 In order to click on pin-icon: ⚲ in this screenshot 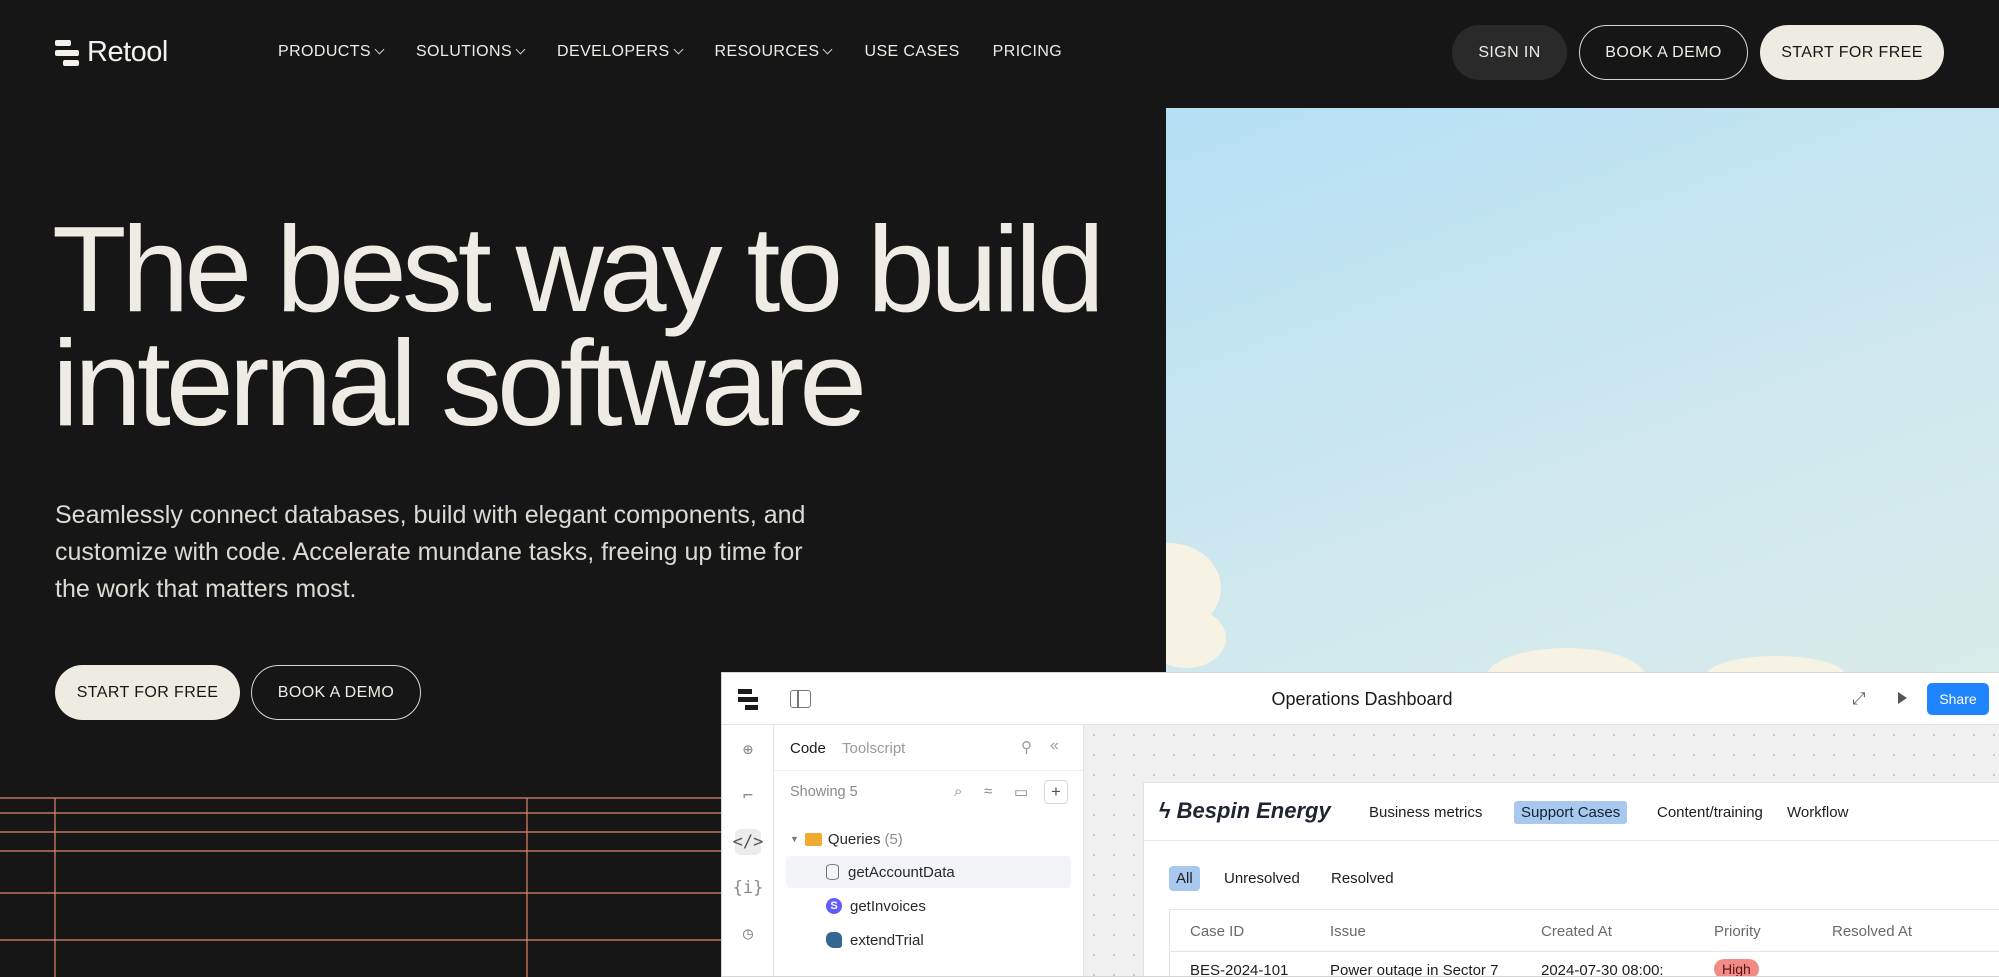, I will do `click(1026, 747)`.